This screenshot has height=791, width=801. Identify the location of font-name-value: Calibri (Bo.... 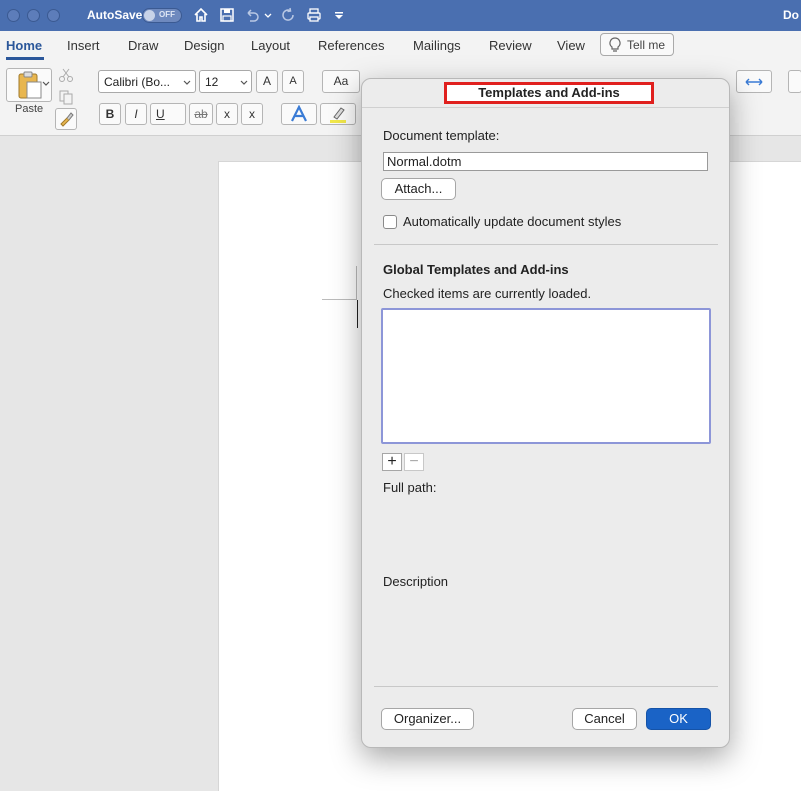
(137, 82).